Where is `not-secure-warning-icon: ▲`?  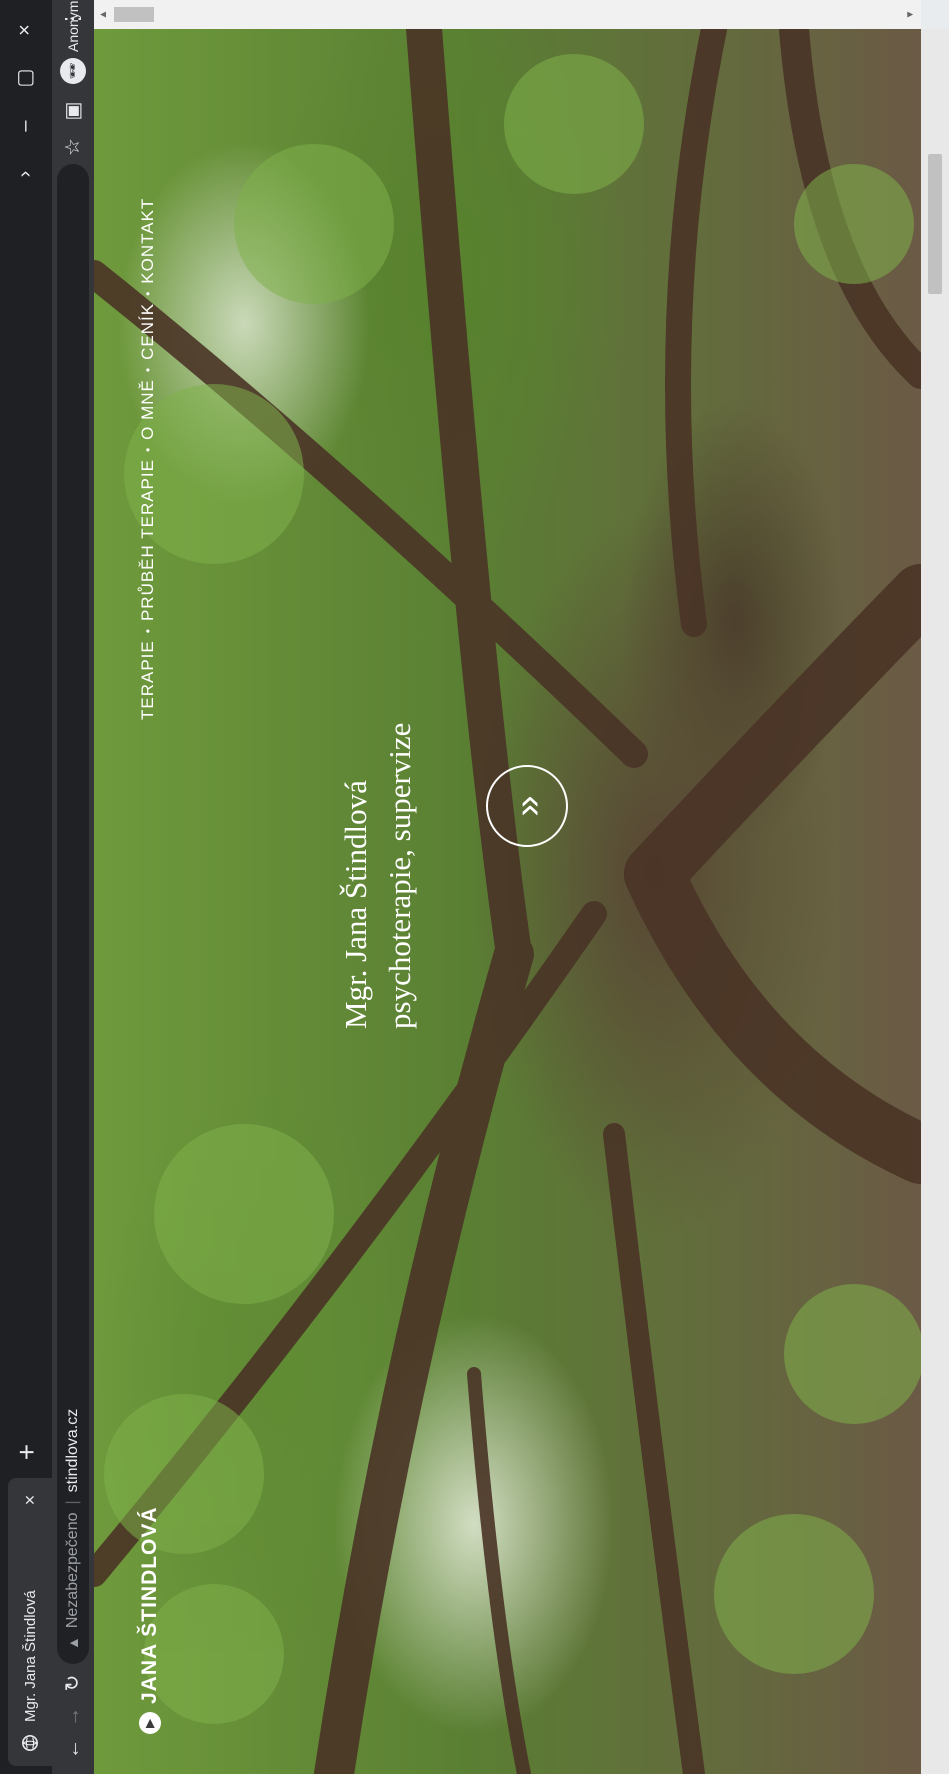 not-secure-warning-icon: ▲ is located at coordinates (73, 1643).